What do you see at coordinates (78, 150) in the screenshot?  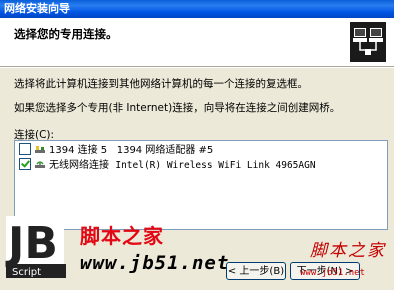 I see `connection-name: 1394 连接 5` at bounding box center [78, 150].